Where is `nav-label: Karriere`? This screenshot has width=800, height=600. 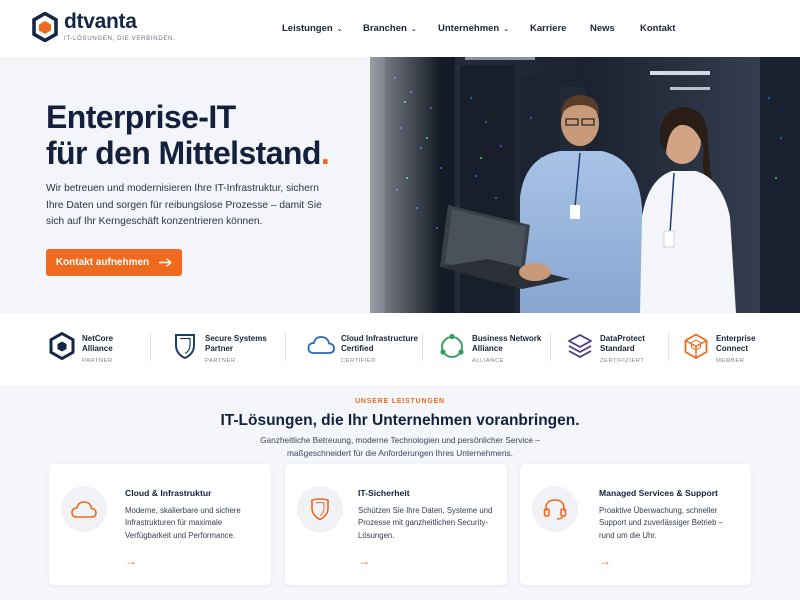 nav-label: Karriere is located at coordinates (548, 28).